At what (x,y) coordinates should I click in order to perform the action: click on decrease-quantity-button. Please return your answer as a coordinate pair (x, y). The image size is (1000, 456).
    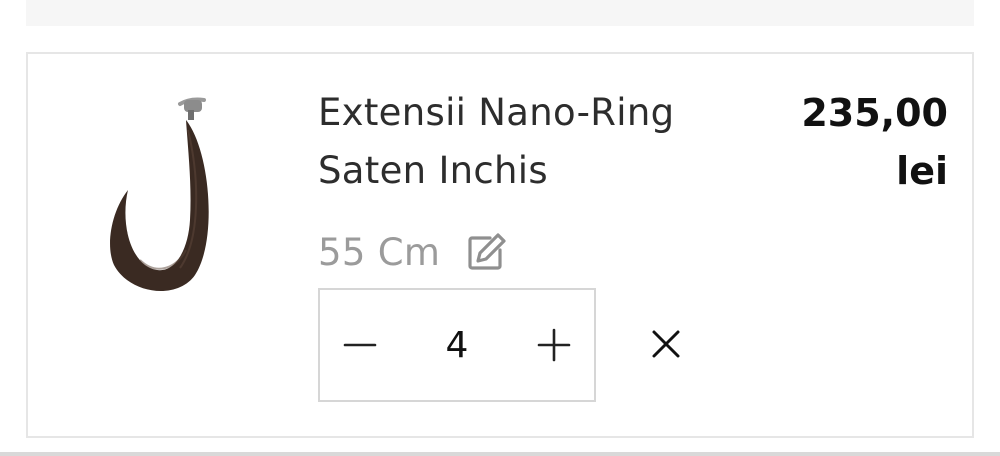
    Looking at the image, I should click on (360, 345).